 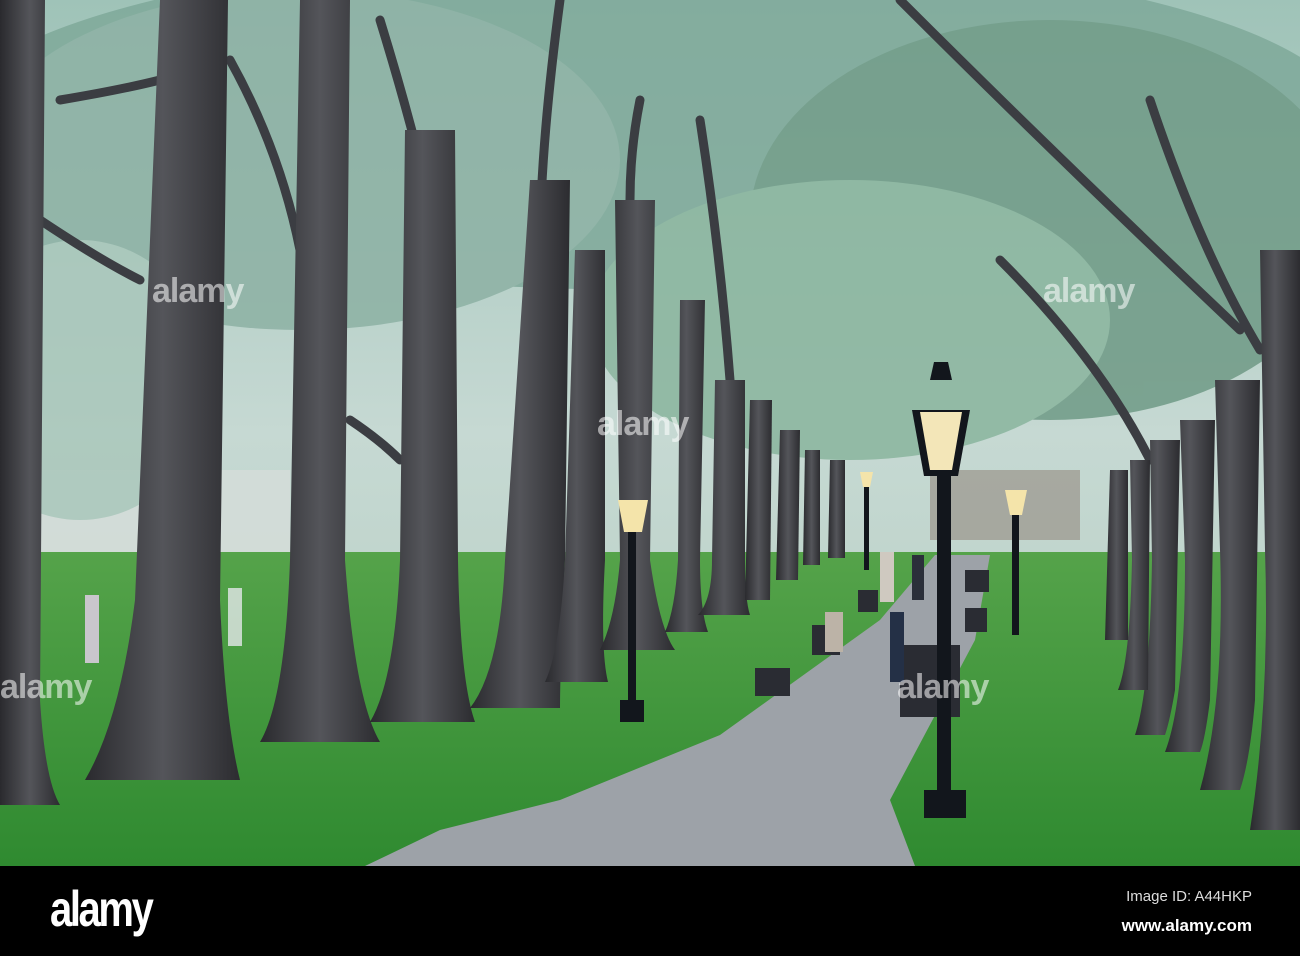 What do you see at coordinates (102, 909) in the screenshot?
I see `alamy-logo: alamy` at bounding box center [102, 909].